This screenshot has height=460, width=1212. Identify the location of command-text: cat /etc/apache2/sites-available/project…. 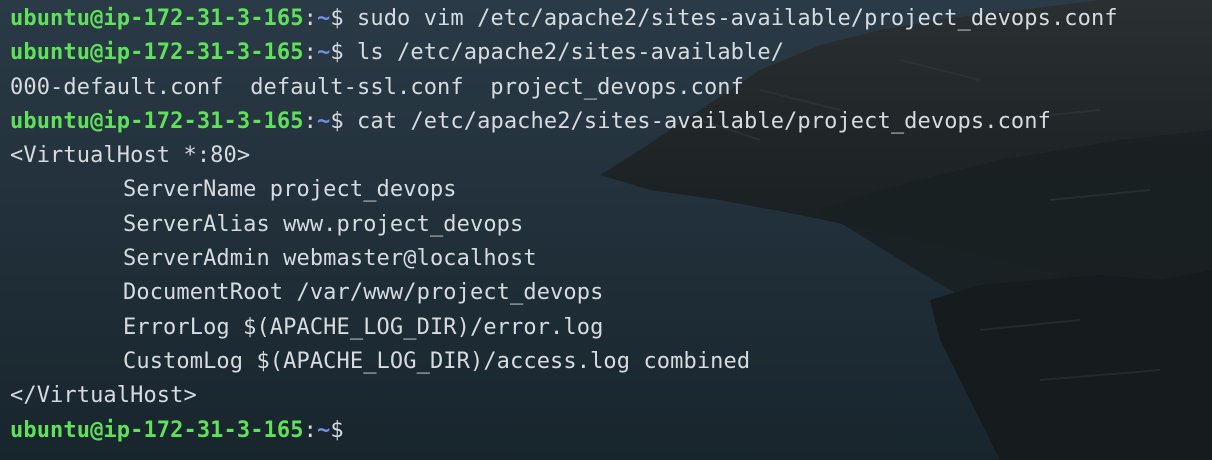
(697, 121).